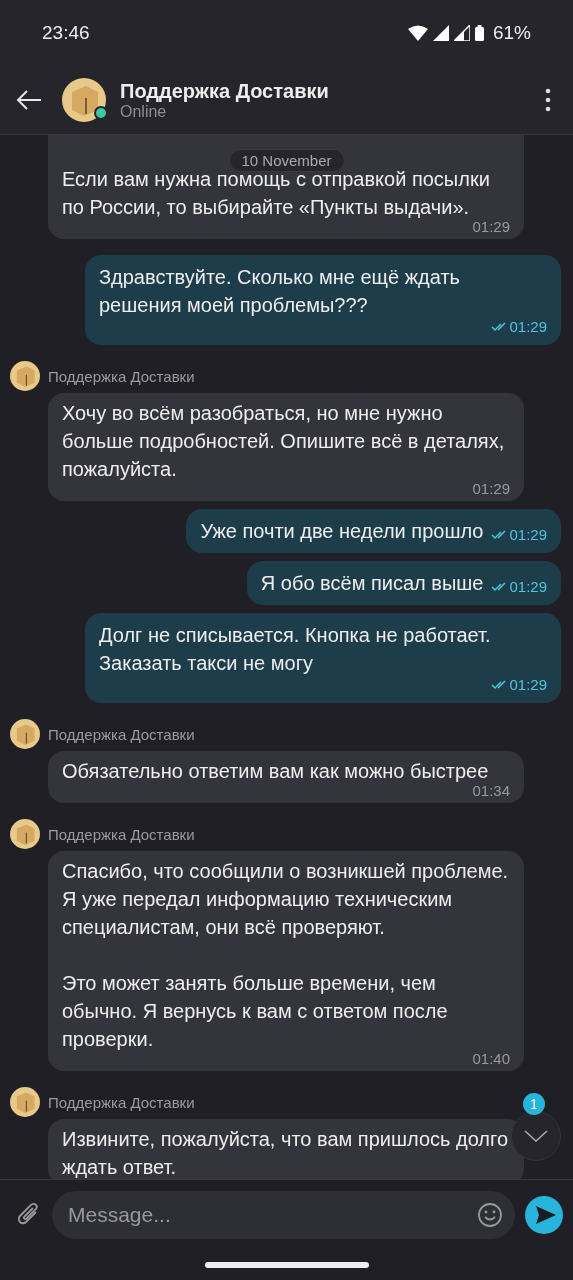 The image size is (573, 1280). I want to click on message-text: Здравствуйте. Сколько мне ещё ждать решения моей проблемы???, so click(280, 291).